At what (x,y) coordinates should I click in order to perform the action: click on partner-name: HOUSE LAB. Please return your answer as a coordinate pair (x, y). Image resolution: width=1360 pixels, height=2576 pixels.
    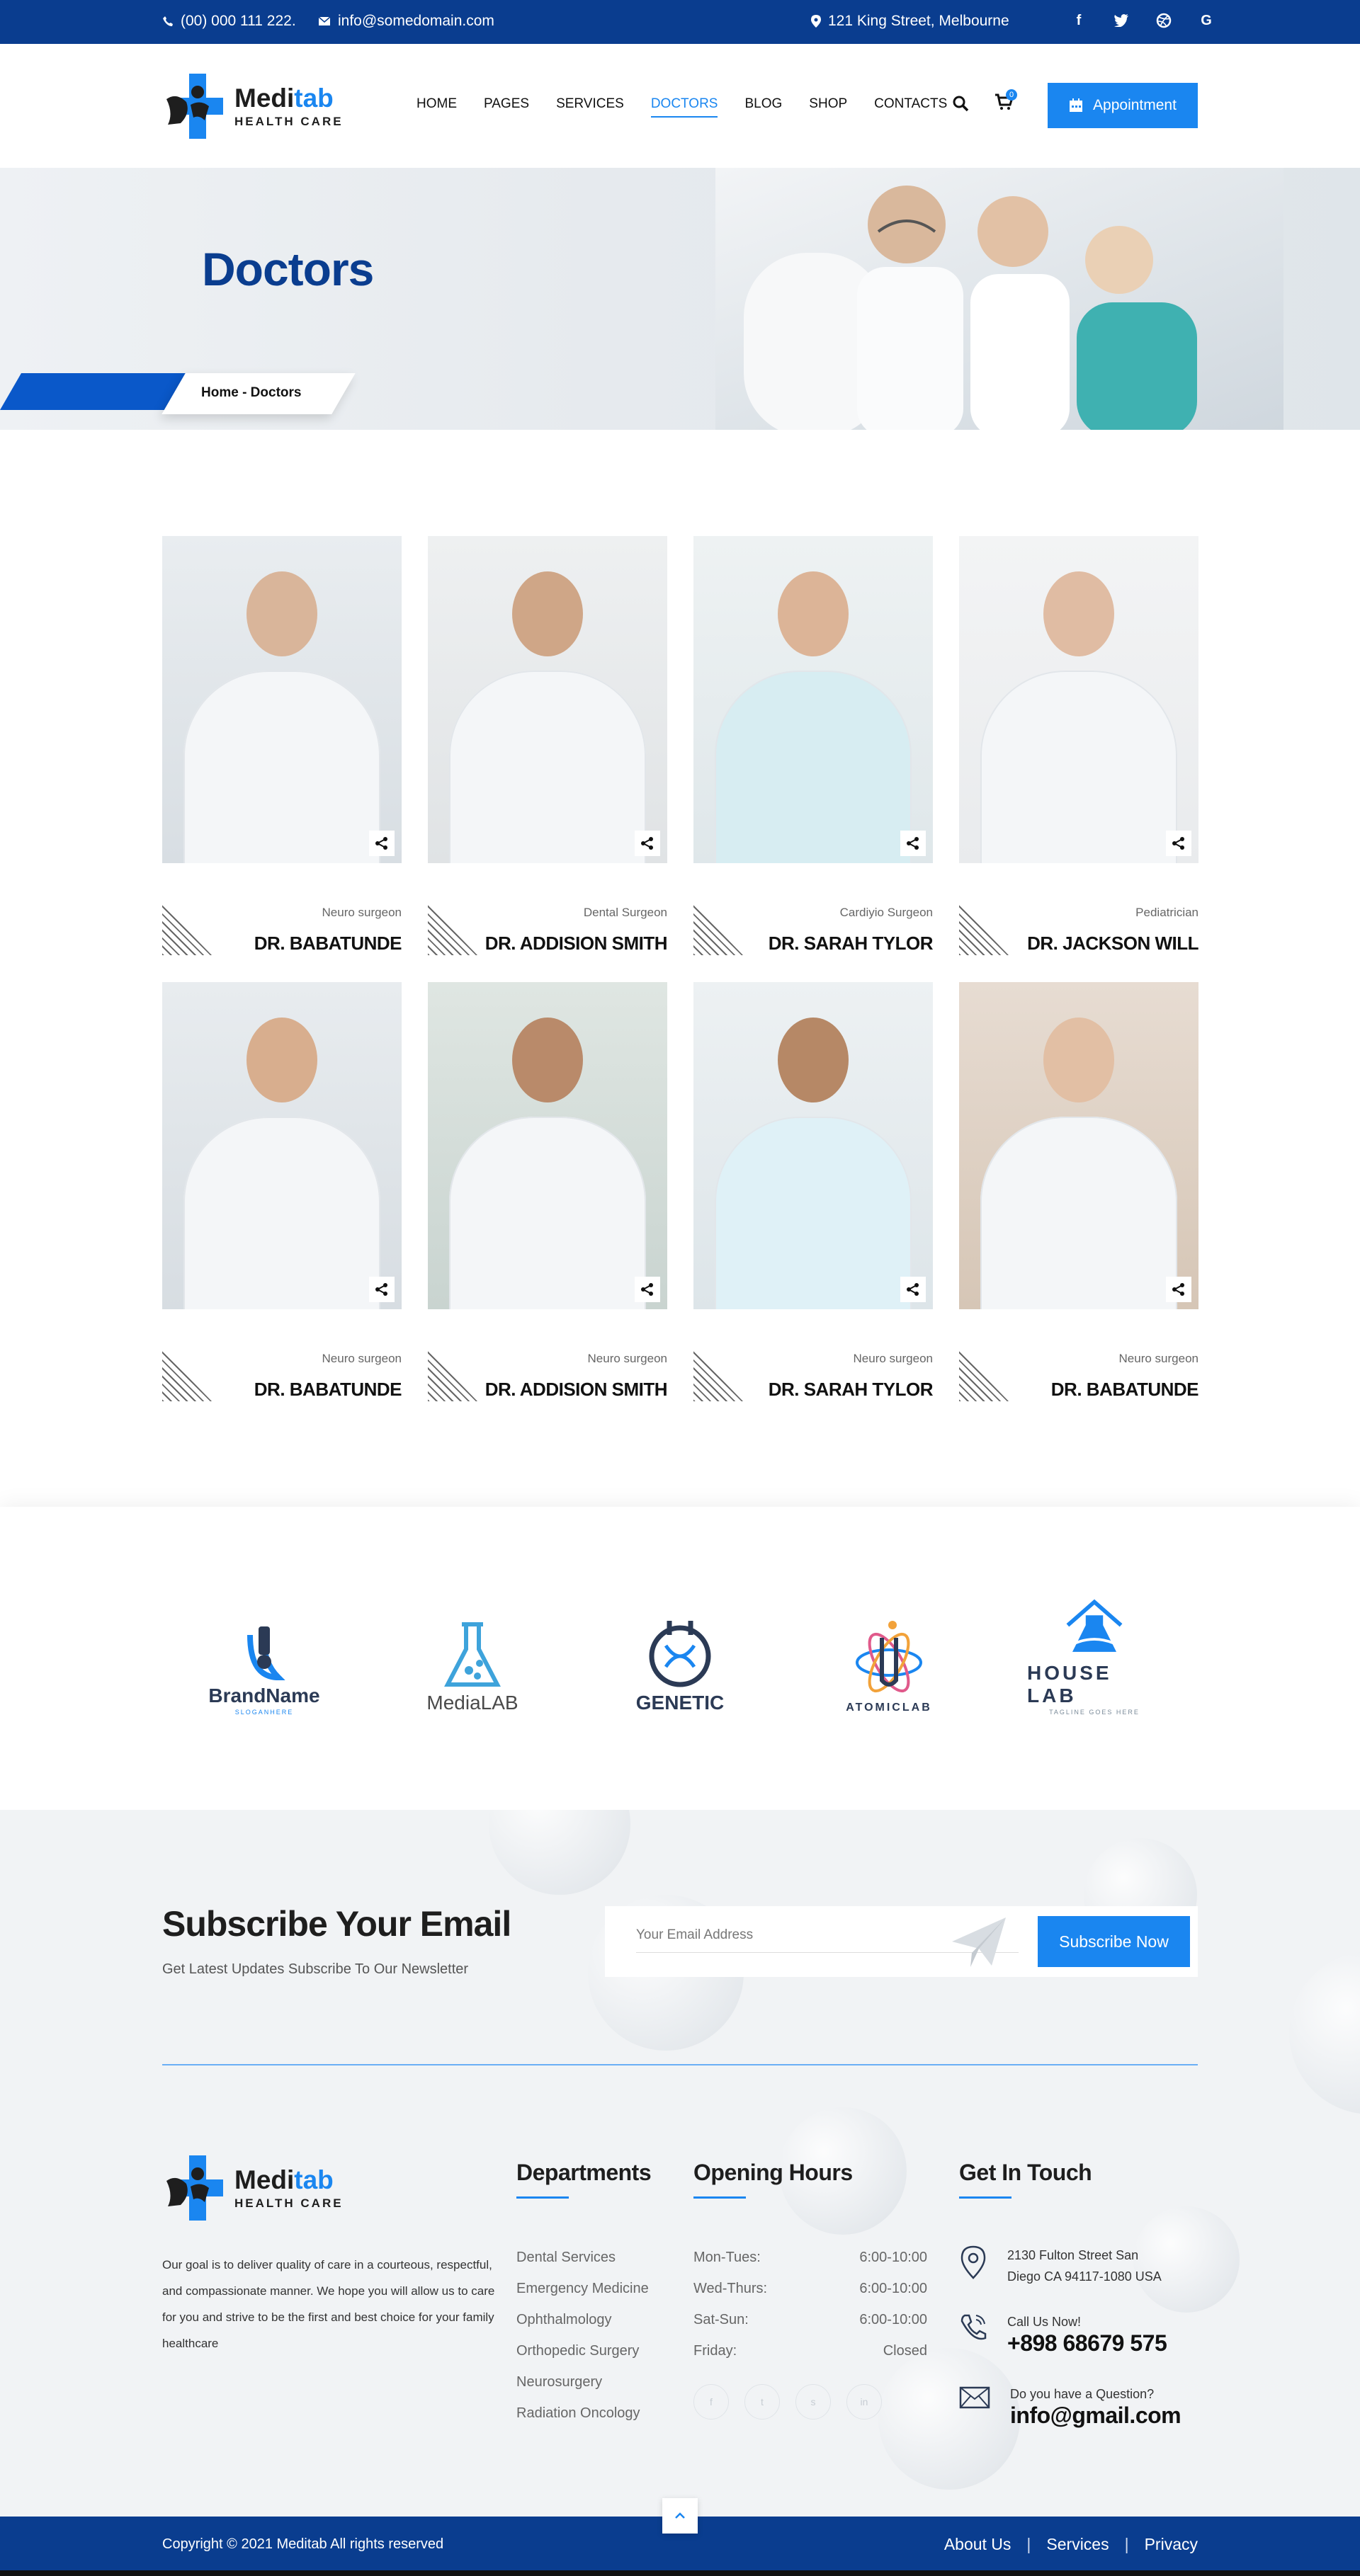
    Looking at the image, I should click on (1070, 1684).